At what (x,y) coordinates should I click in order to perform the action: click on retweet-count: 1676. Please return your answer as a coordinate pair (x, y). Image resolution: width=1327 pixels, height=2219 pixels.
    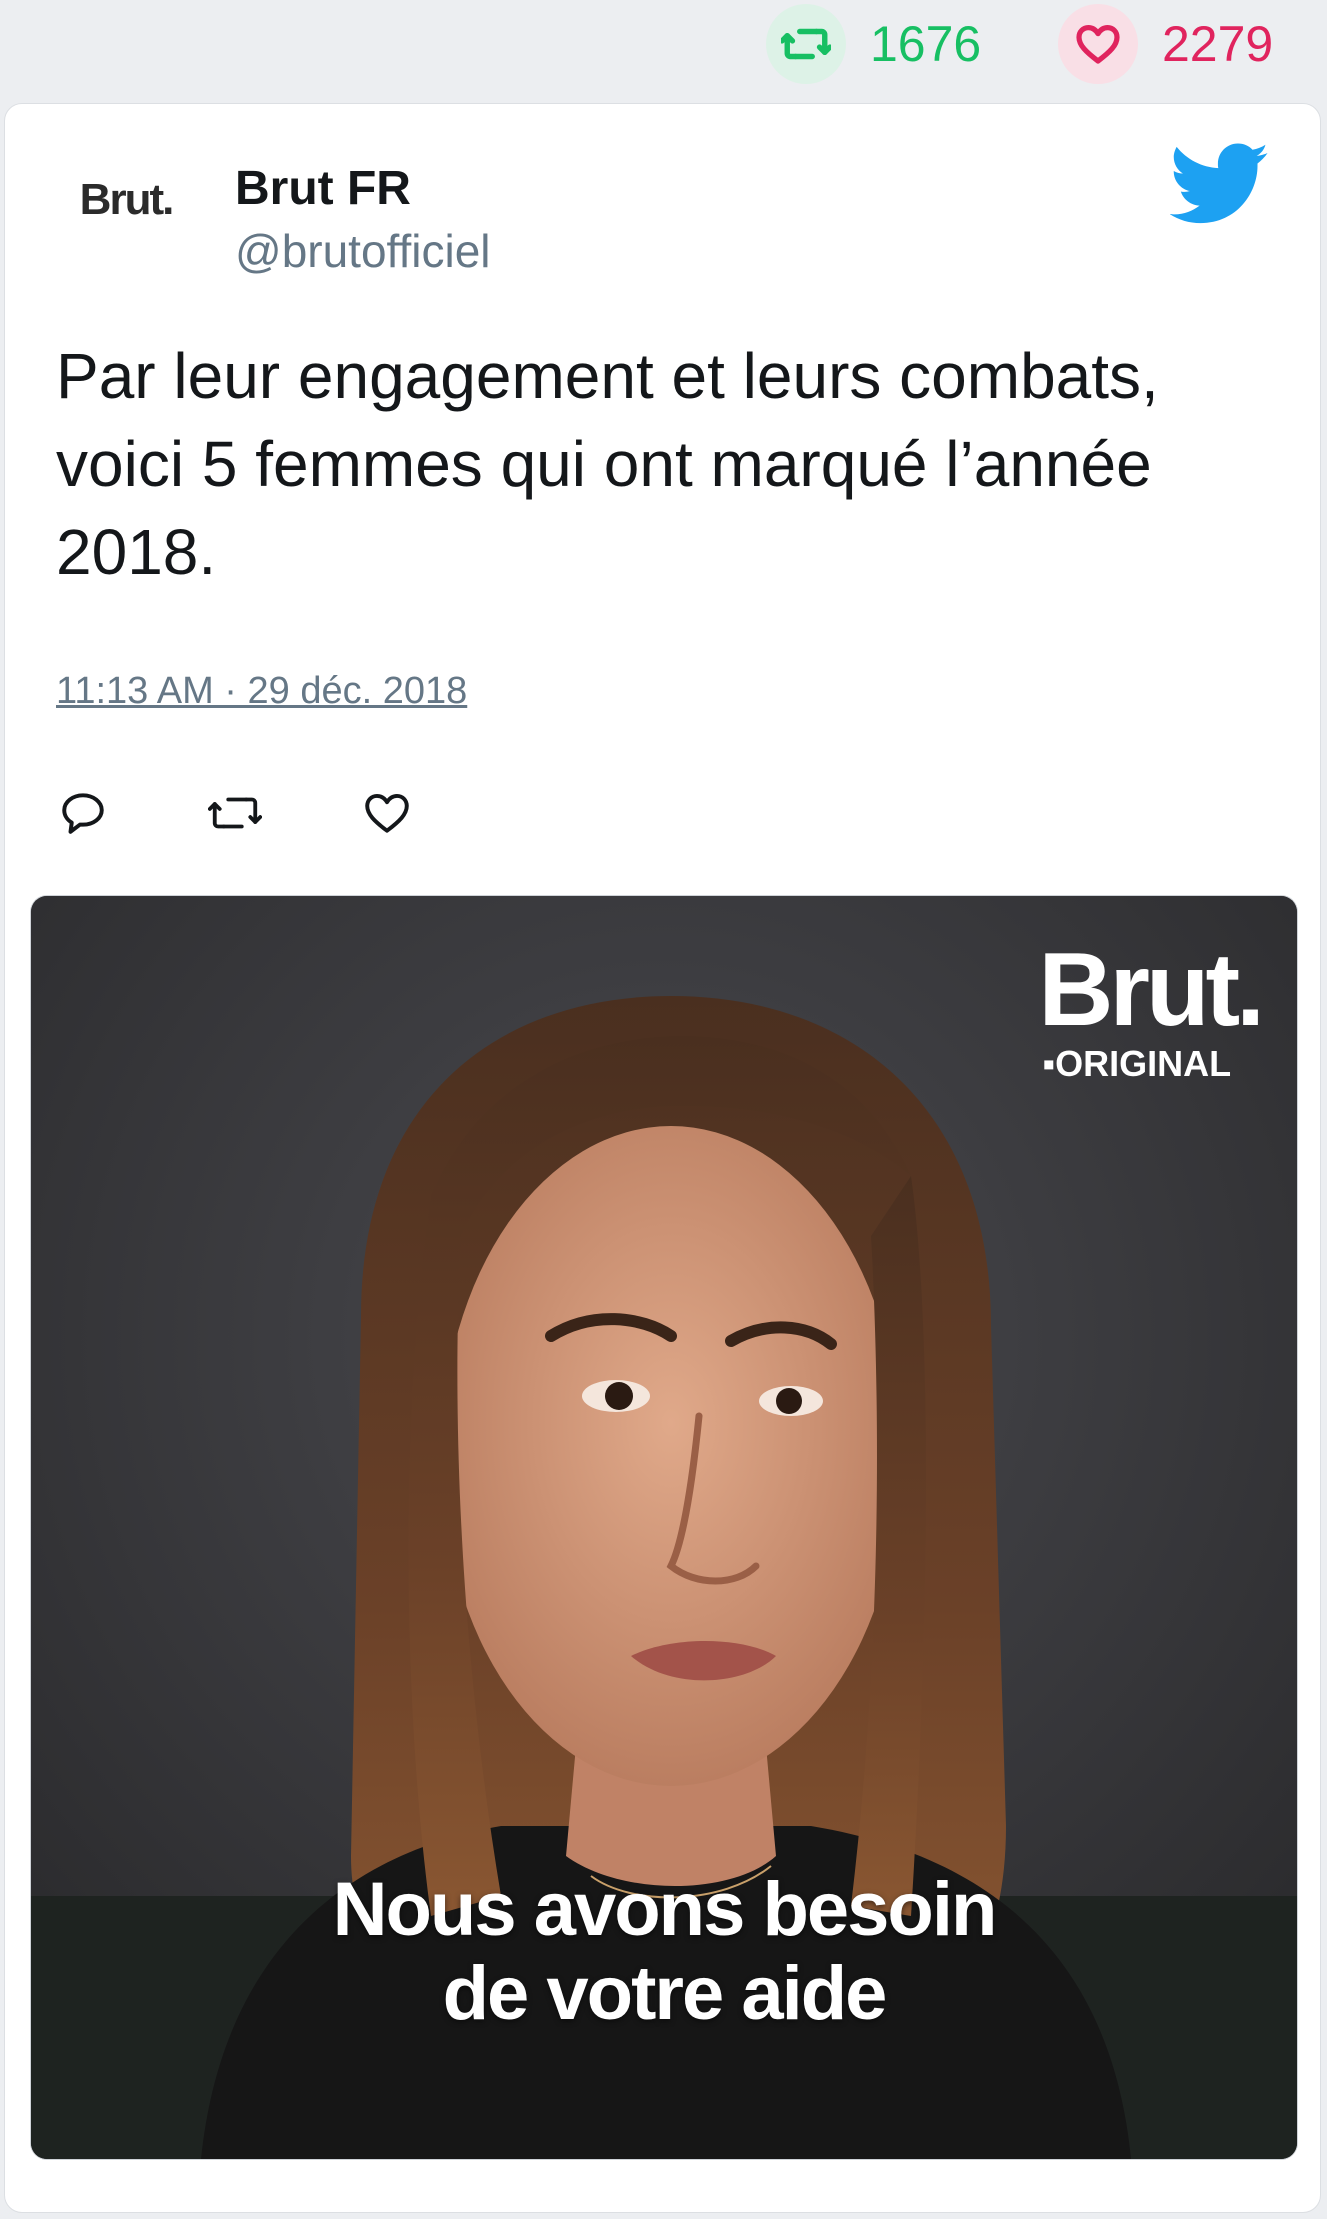
    Looking at the image, I should click on (926, 44).